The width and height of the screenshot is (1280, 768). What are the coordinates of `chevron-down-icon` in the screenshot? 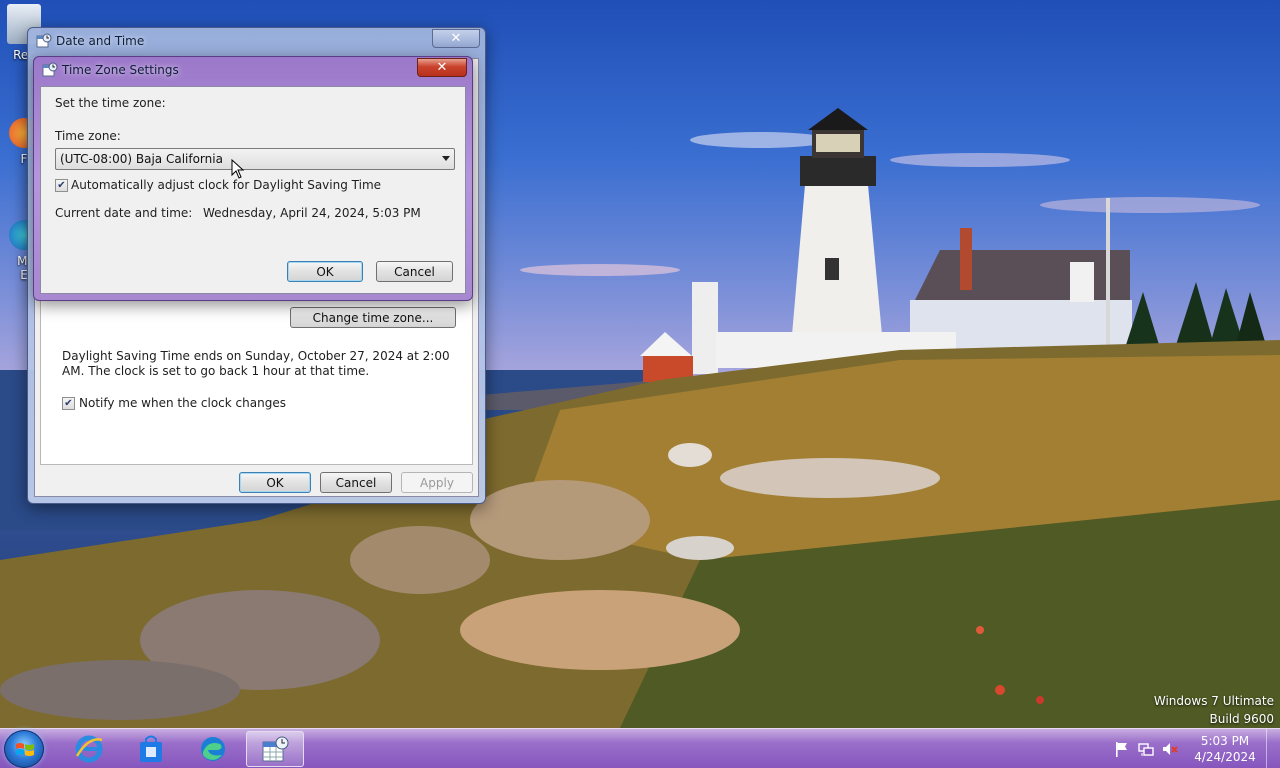 It's located at (446, 158).